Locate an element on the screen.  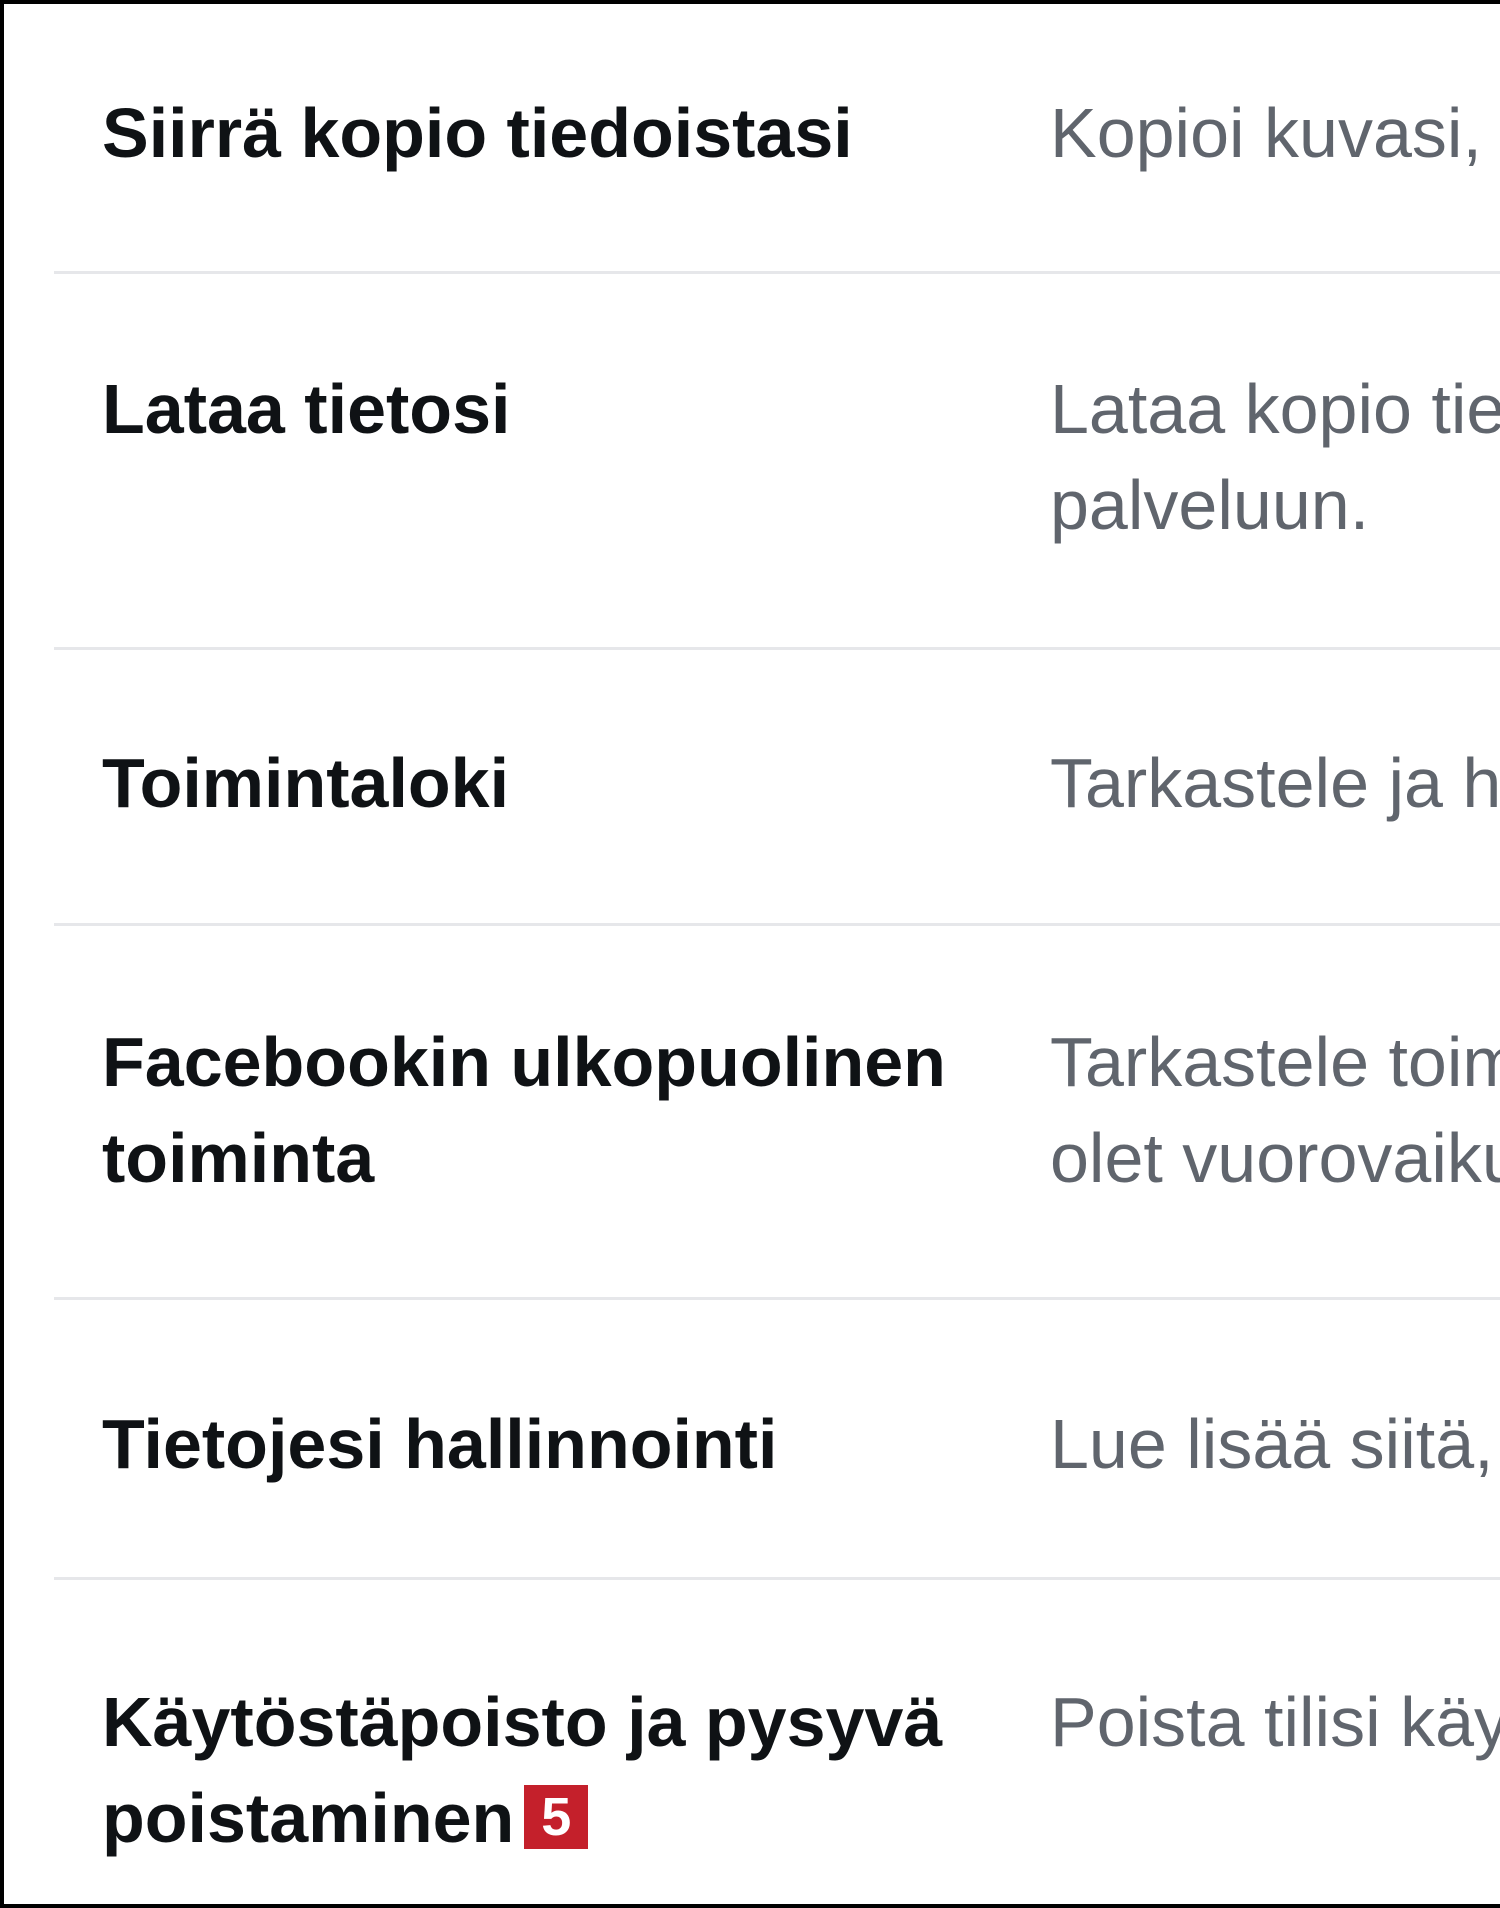
settings-row-transfer-copy: Siirrä kopio tiedoistasi Kopioi kuvasi, is located at coordinates (777, 139).